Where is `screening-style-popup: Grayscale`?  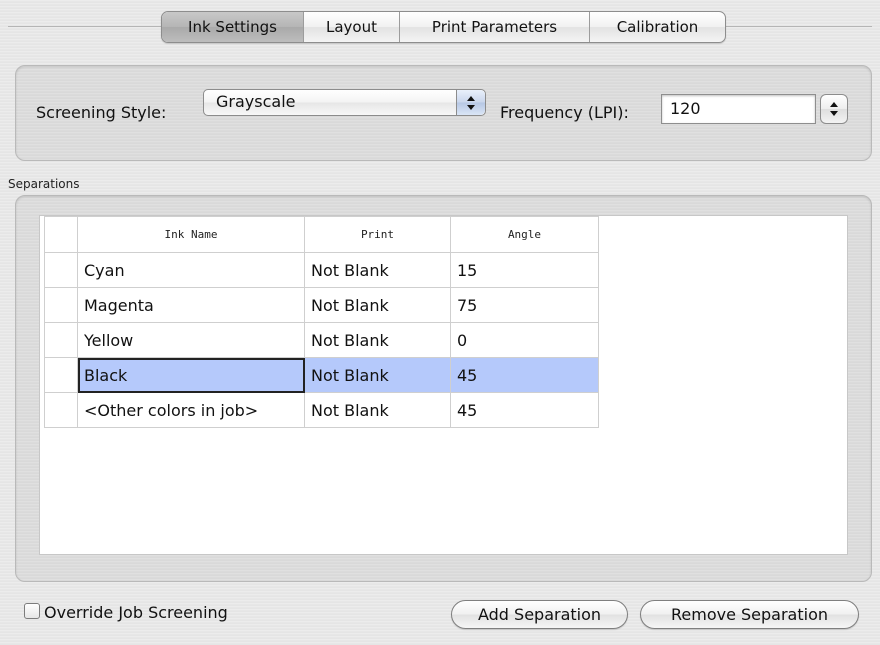
screening-style-popup: Grayscale is located at coordinates (344, 102).